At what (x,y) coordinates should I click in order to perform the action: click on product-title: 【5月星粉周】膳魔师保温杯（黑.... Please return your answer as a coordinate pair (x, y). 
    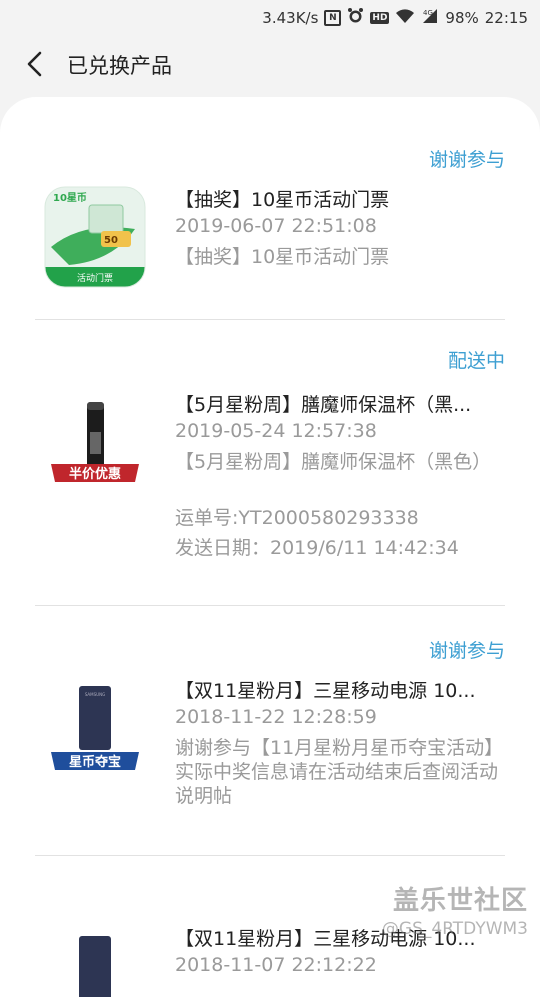
    Looking at the image, I should click on (323, 405).